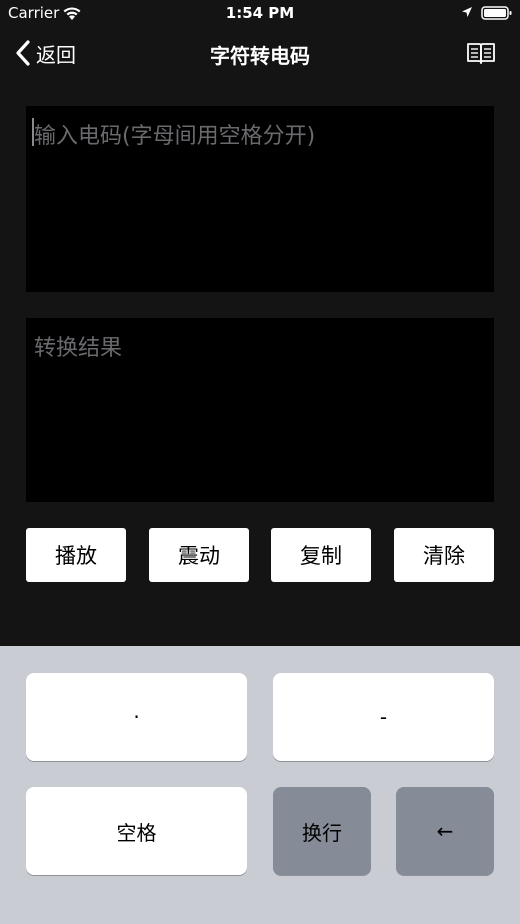 Image resolution: width=520 pixels, height=924 pixels. Describe the element at coordinates (260, 56) in the screenshot. I see `page-title: 字符转电码` at that location.